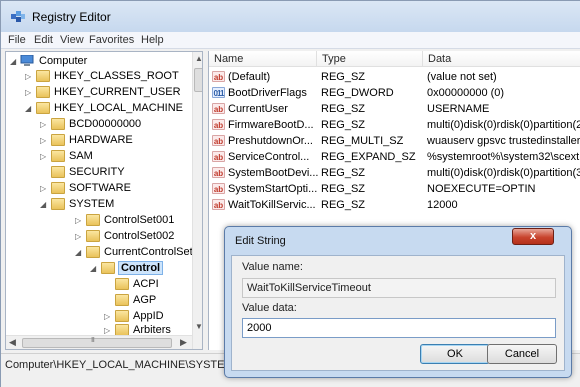  Describe the element at coordinates (43, 40) in the screenshot. I see `menu-edit: Edit` at that location.